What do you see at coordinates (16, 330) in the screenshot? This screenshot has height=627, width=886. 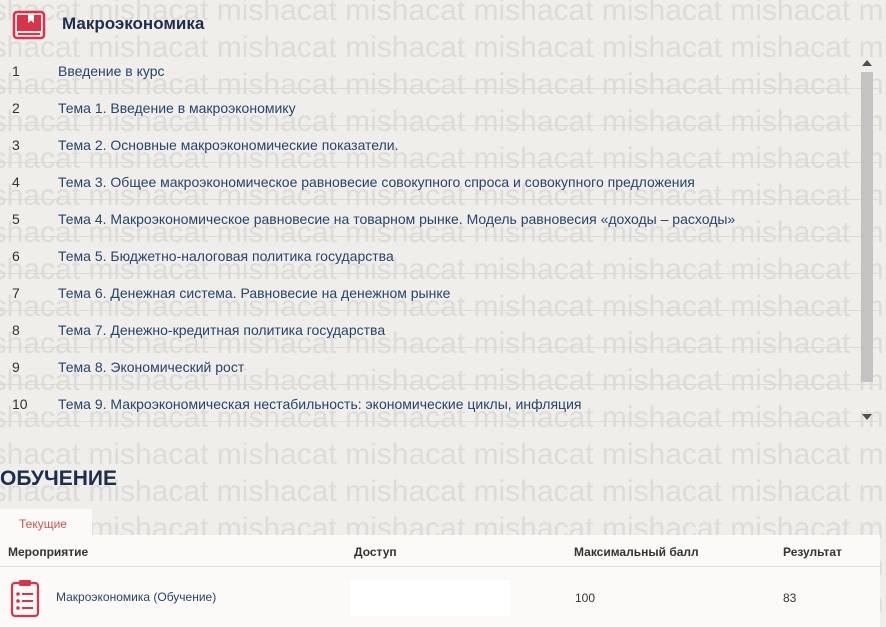 I see `list-item-number: 8` at bounding box center [16, 330].